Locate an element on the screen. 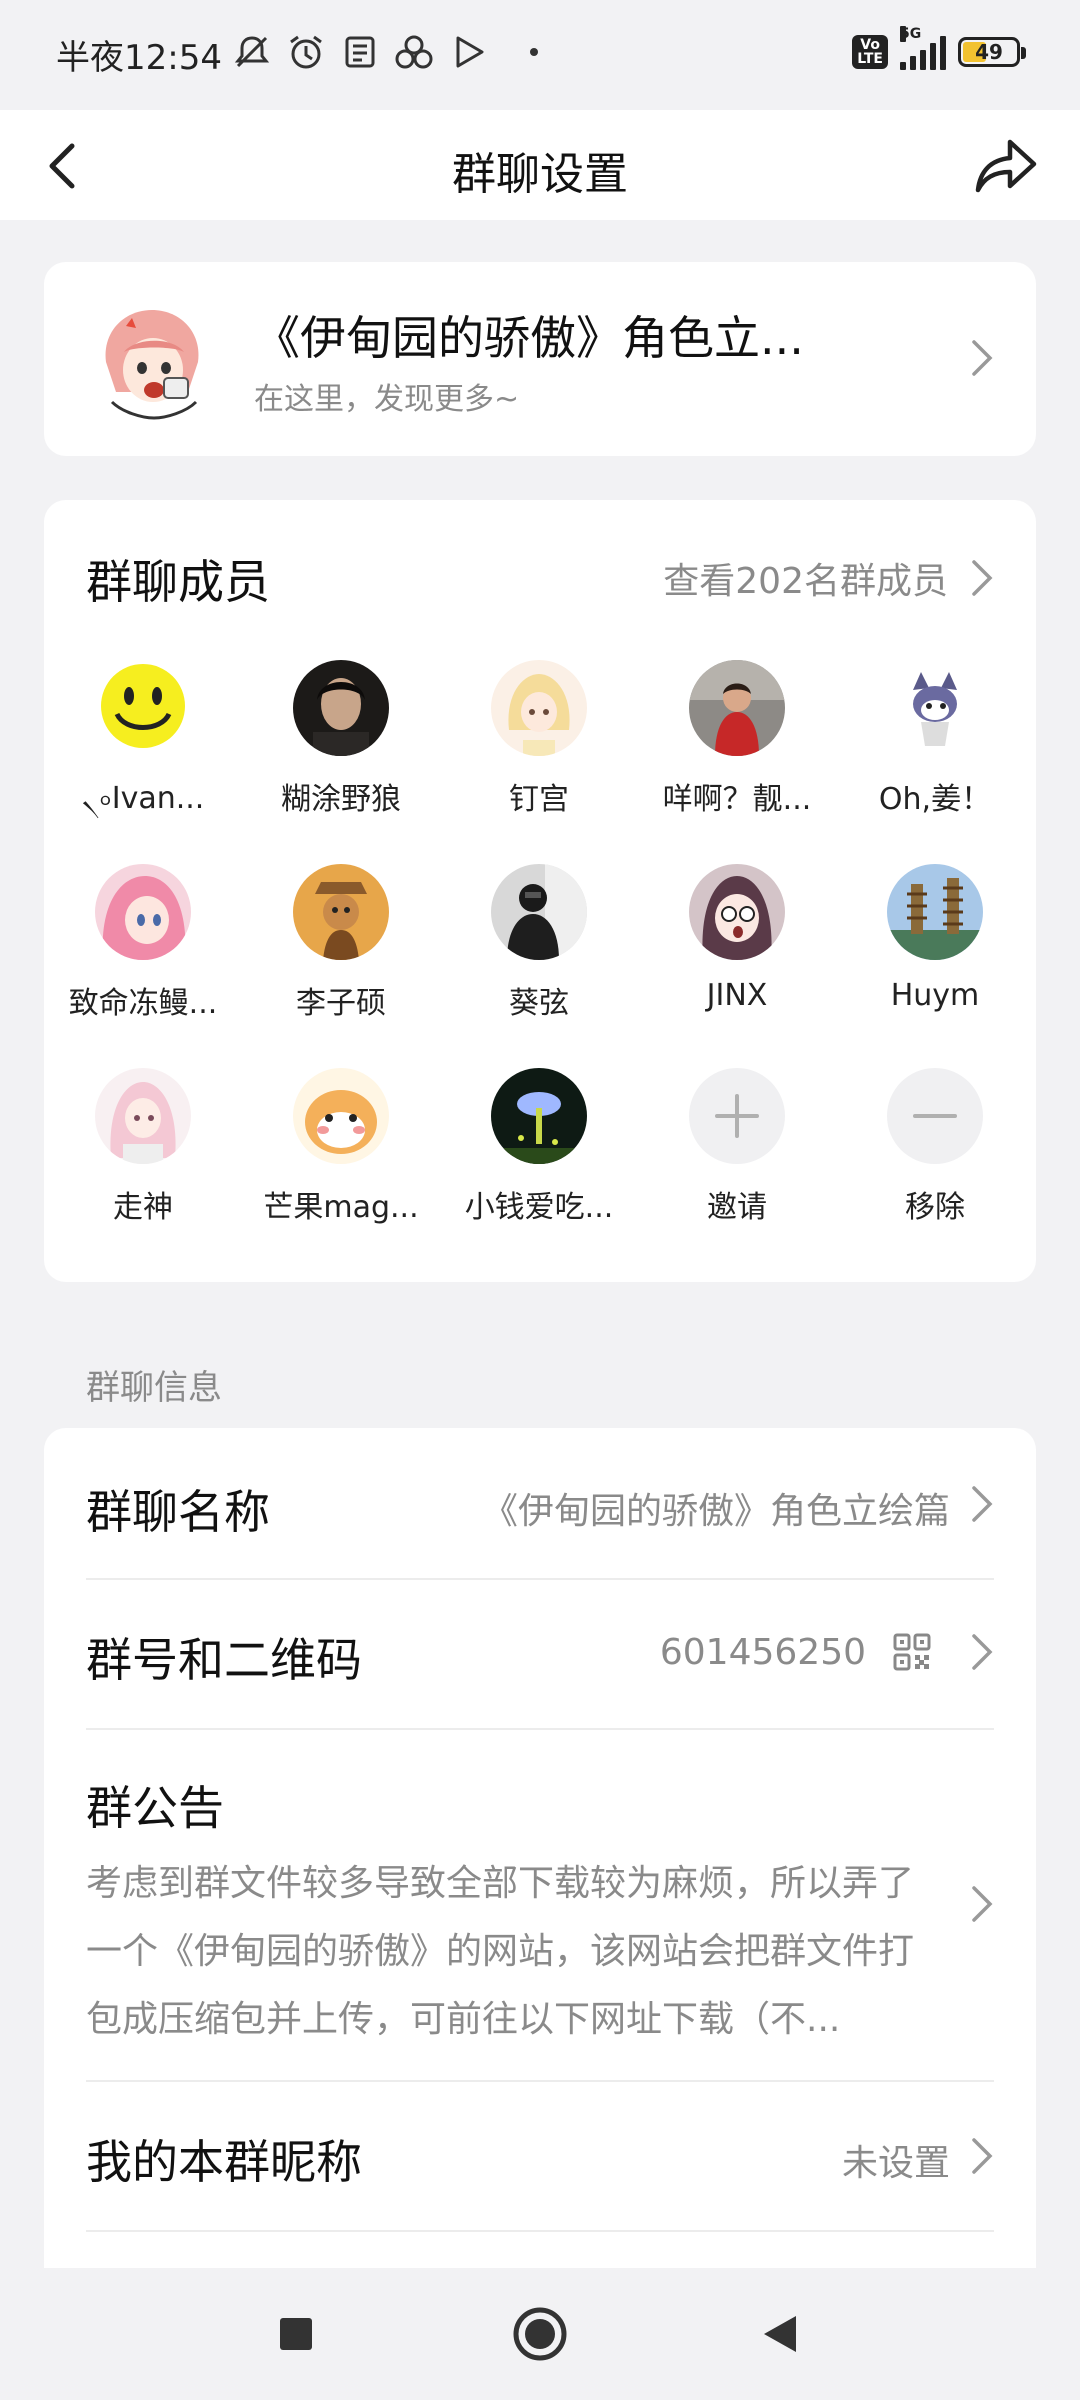 The width and height of the screenshot is (1080, 2400). anime-cat-avatar-icon is located at coordinates (935, 708).